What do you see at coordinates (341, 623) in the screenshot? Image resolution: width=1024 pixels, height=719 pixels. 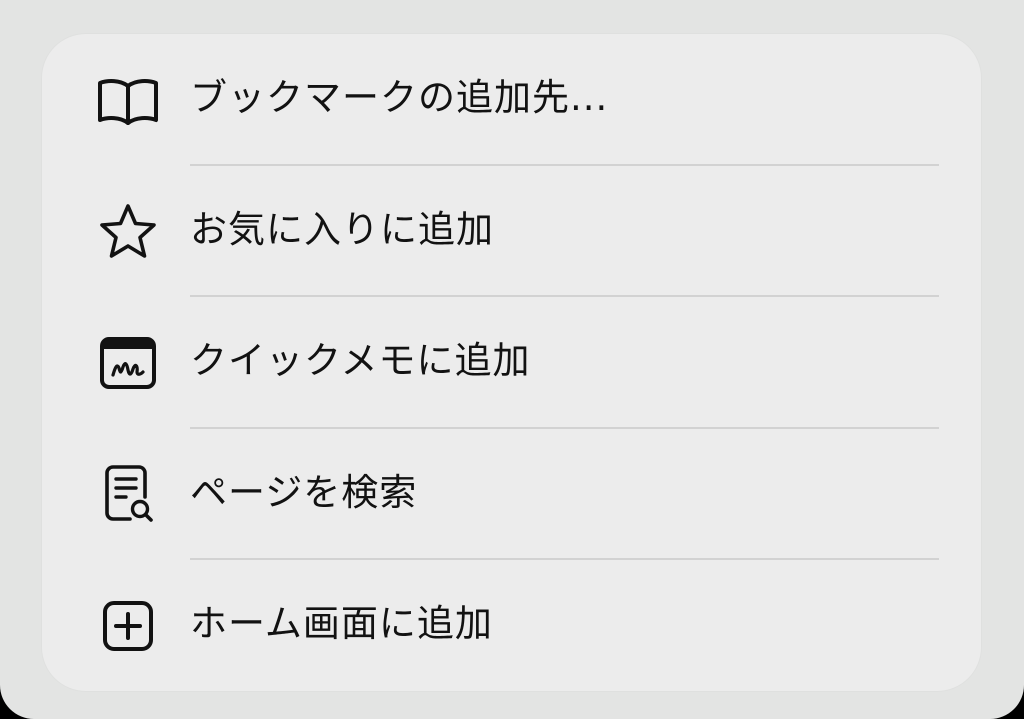 I see `menu-item-label: ホーム画面に追加` at bounding box center [341, 623].